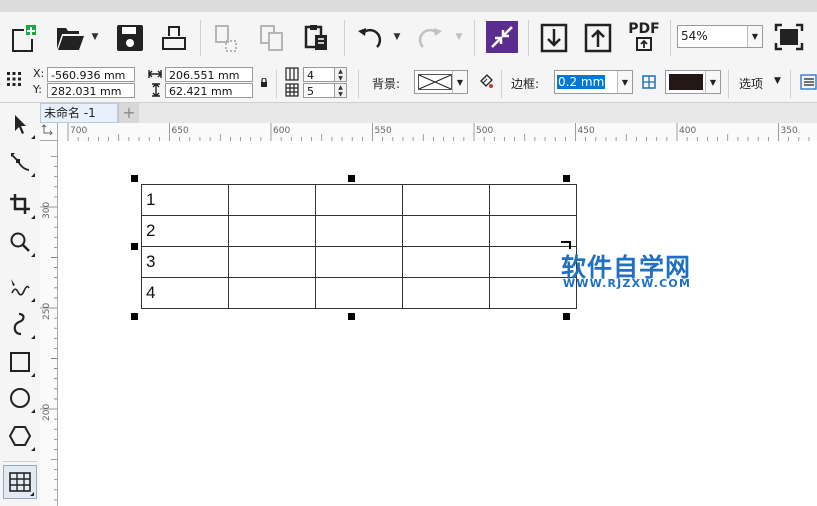 The height and width of the screenshot is (506, 817). Describe the element at coordinates (430, 38) in the screenshot. I see `redo-icon` at that location.